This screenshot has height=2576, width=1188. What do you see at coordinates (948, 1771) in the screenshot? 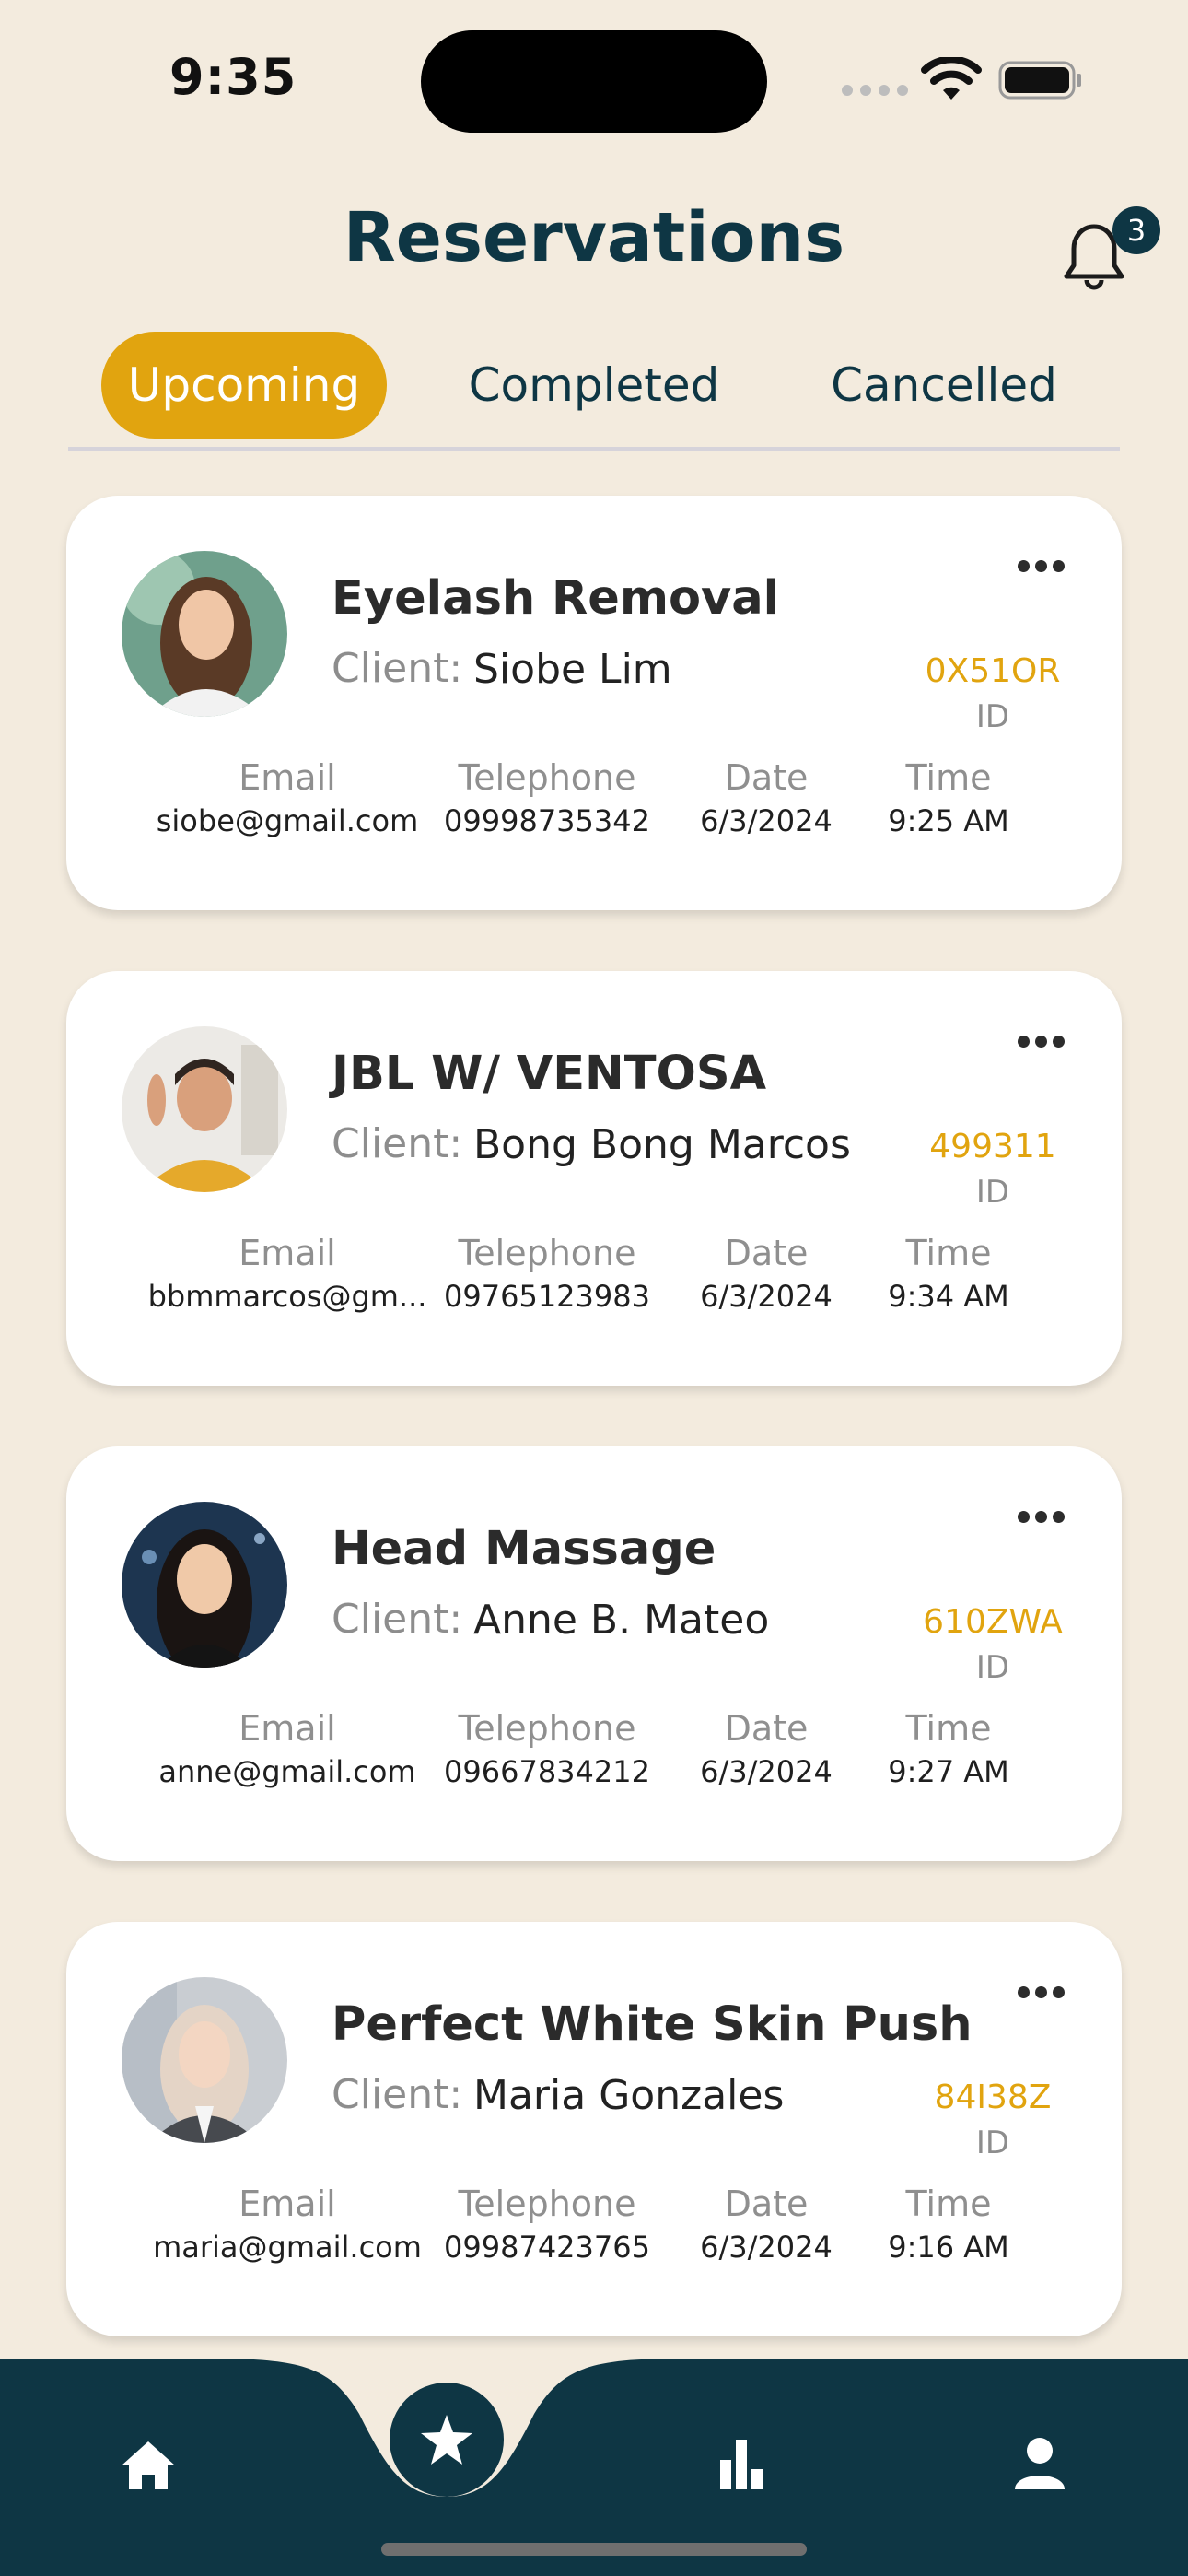
I see `time-value: 9:27 AM` at bounding box center [948, 1771].